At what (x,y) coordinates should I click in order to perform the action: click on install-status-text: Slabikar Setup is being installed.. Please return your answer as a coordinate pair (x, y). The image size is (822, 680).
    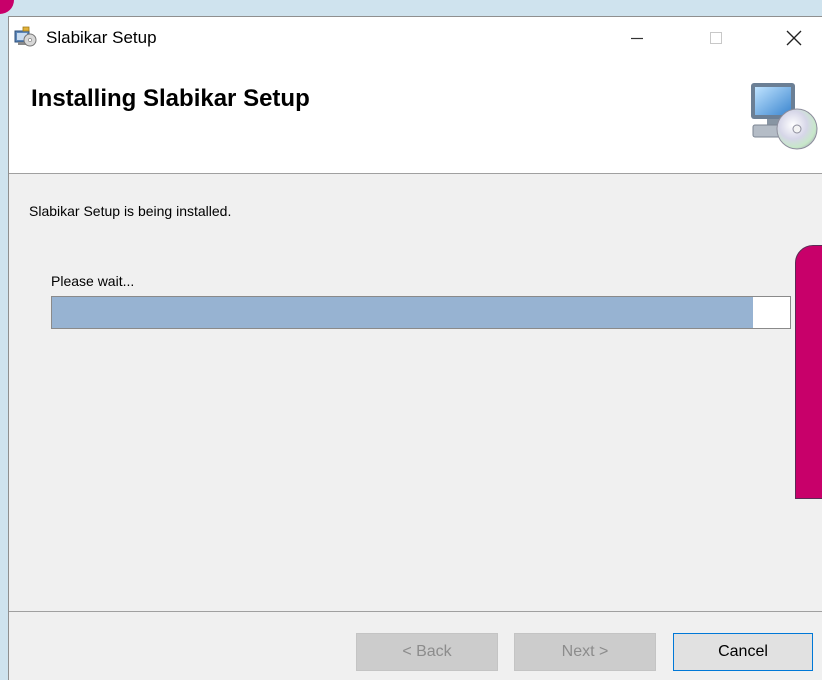
    Looking at the image, I should click on (130, 211).